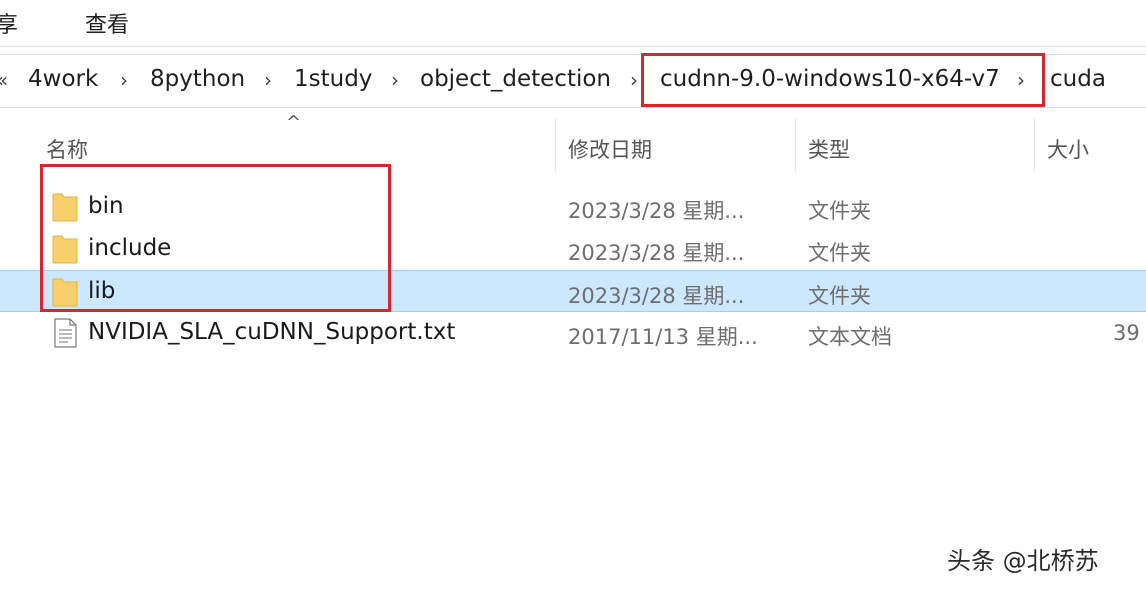 The width and height of the screenshot is (1146, 592). Describe the element at coordinates (850, 337) in the screenshot. I see `file-type: 文本文档` at that location.